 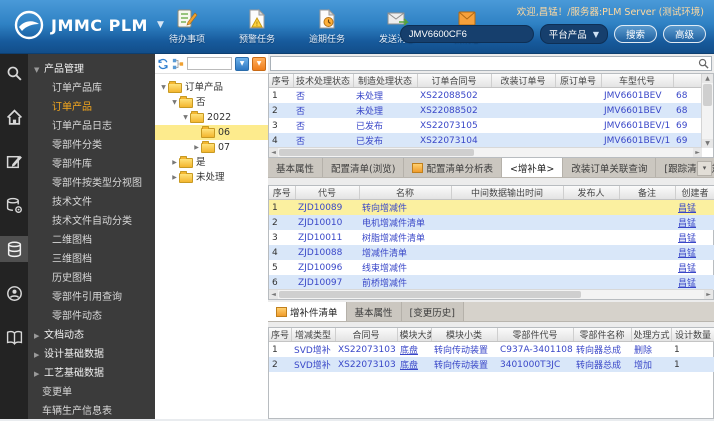 I want to click on cell: XS22073104, so click(x=454, y=140).